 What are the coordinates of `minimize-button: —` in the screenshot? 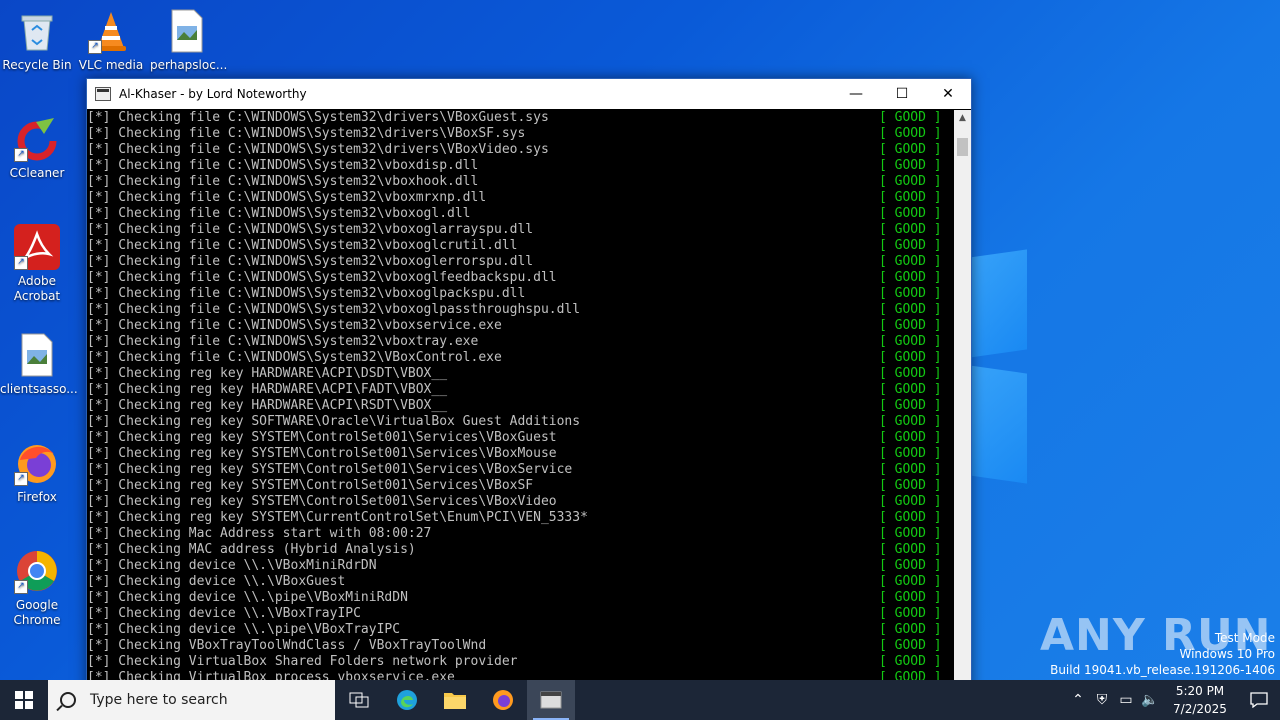 It's located at (856, 94).